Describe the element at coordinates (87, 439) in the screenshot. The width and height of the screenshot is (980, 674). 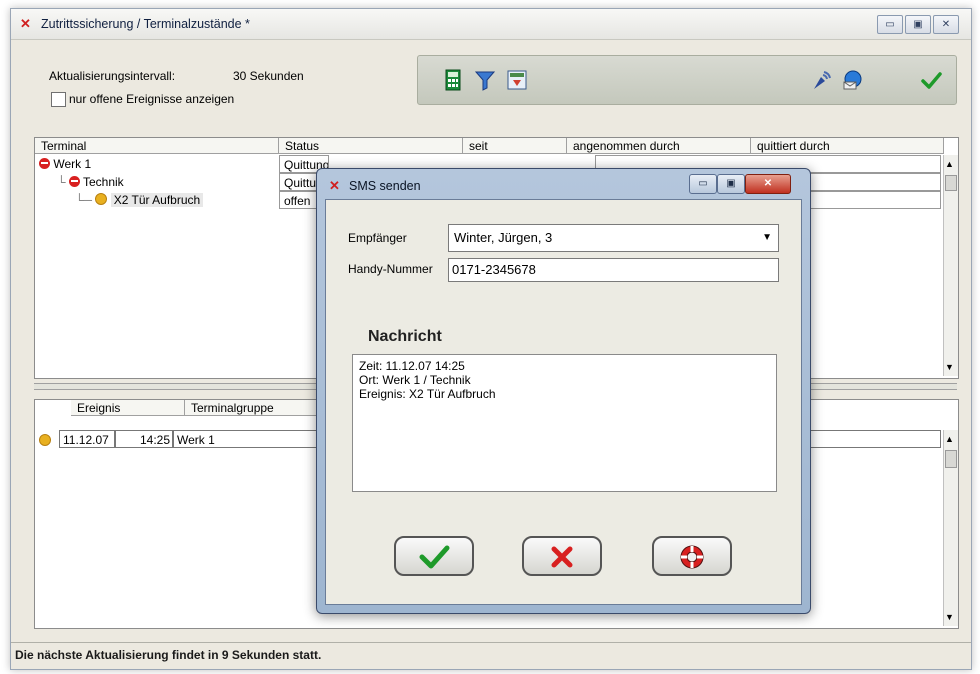
I see `event-date: 11.12.07` at that location.